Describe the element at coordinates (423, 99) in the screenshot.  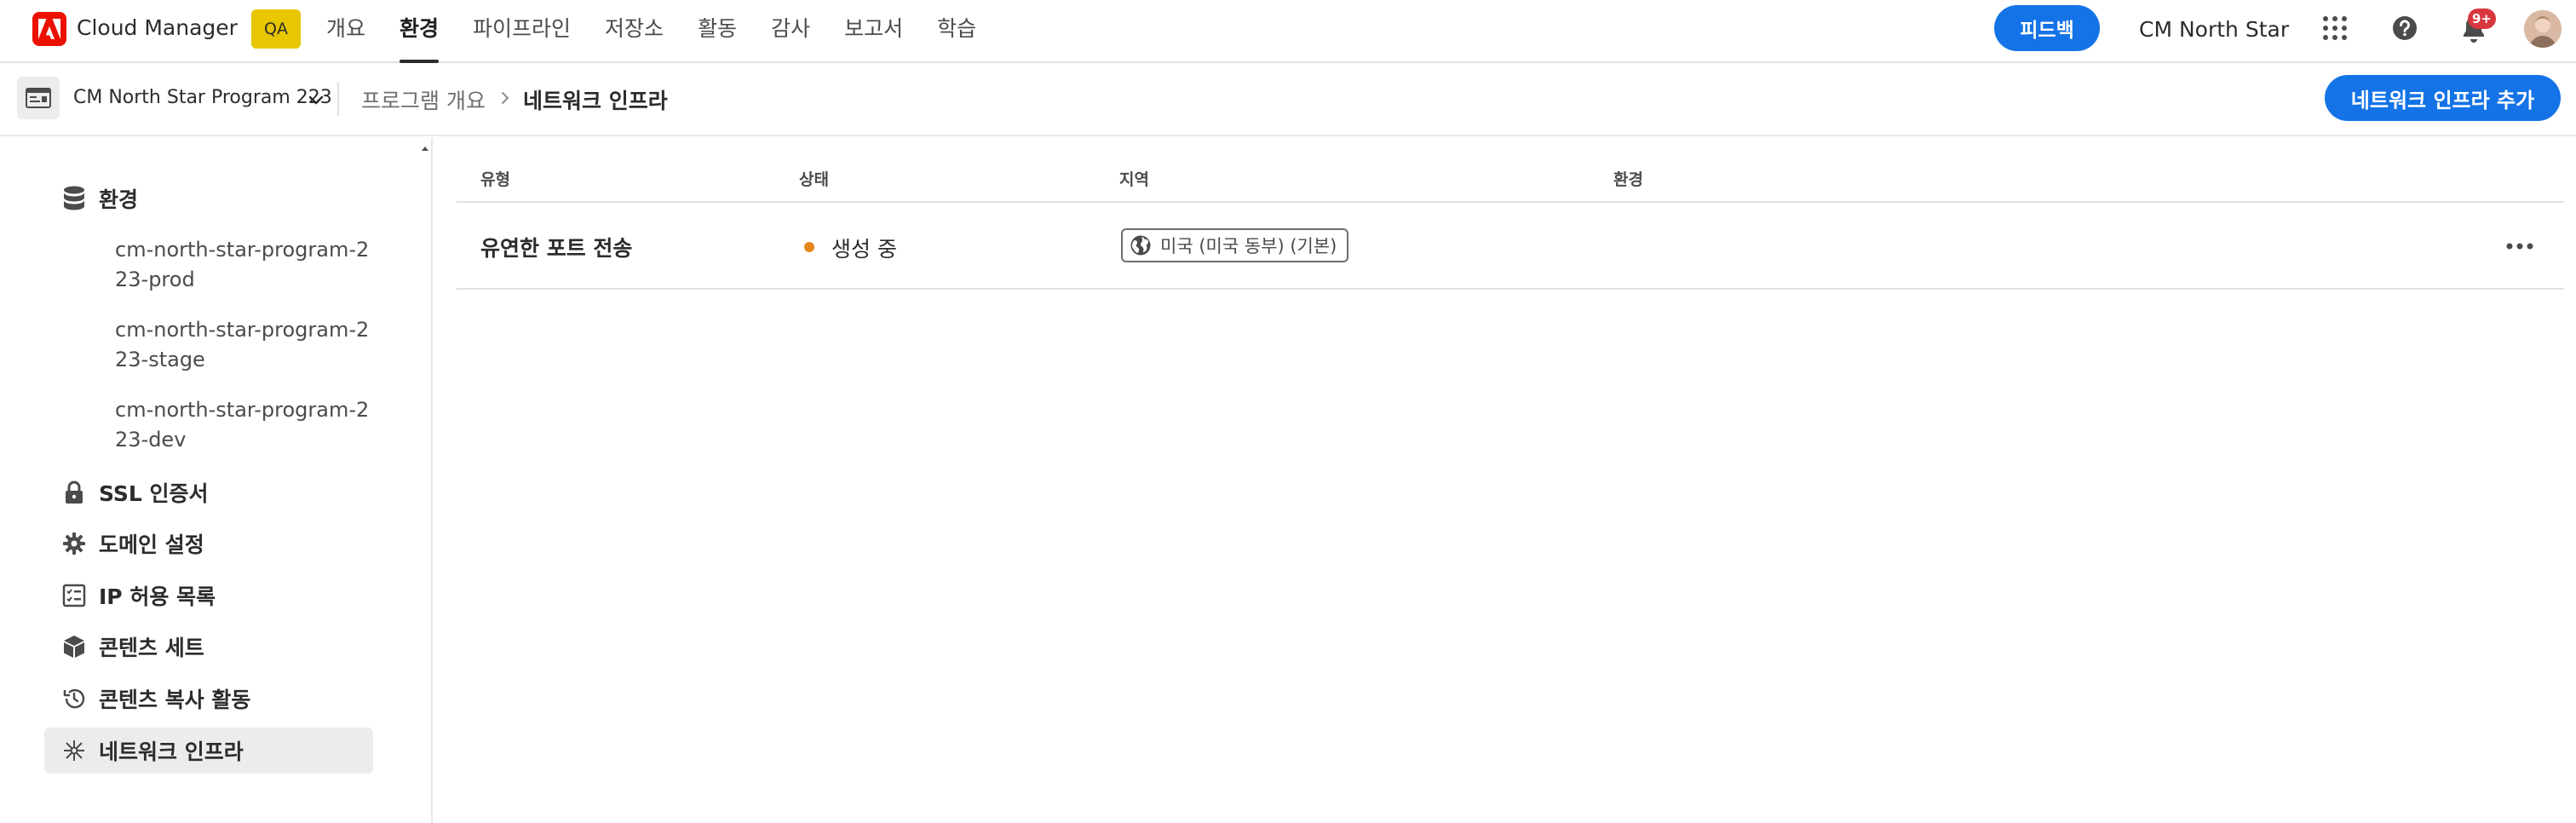
I see `breadcrumb-program-overview: 프로그램 개요` at that location.